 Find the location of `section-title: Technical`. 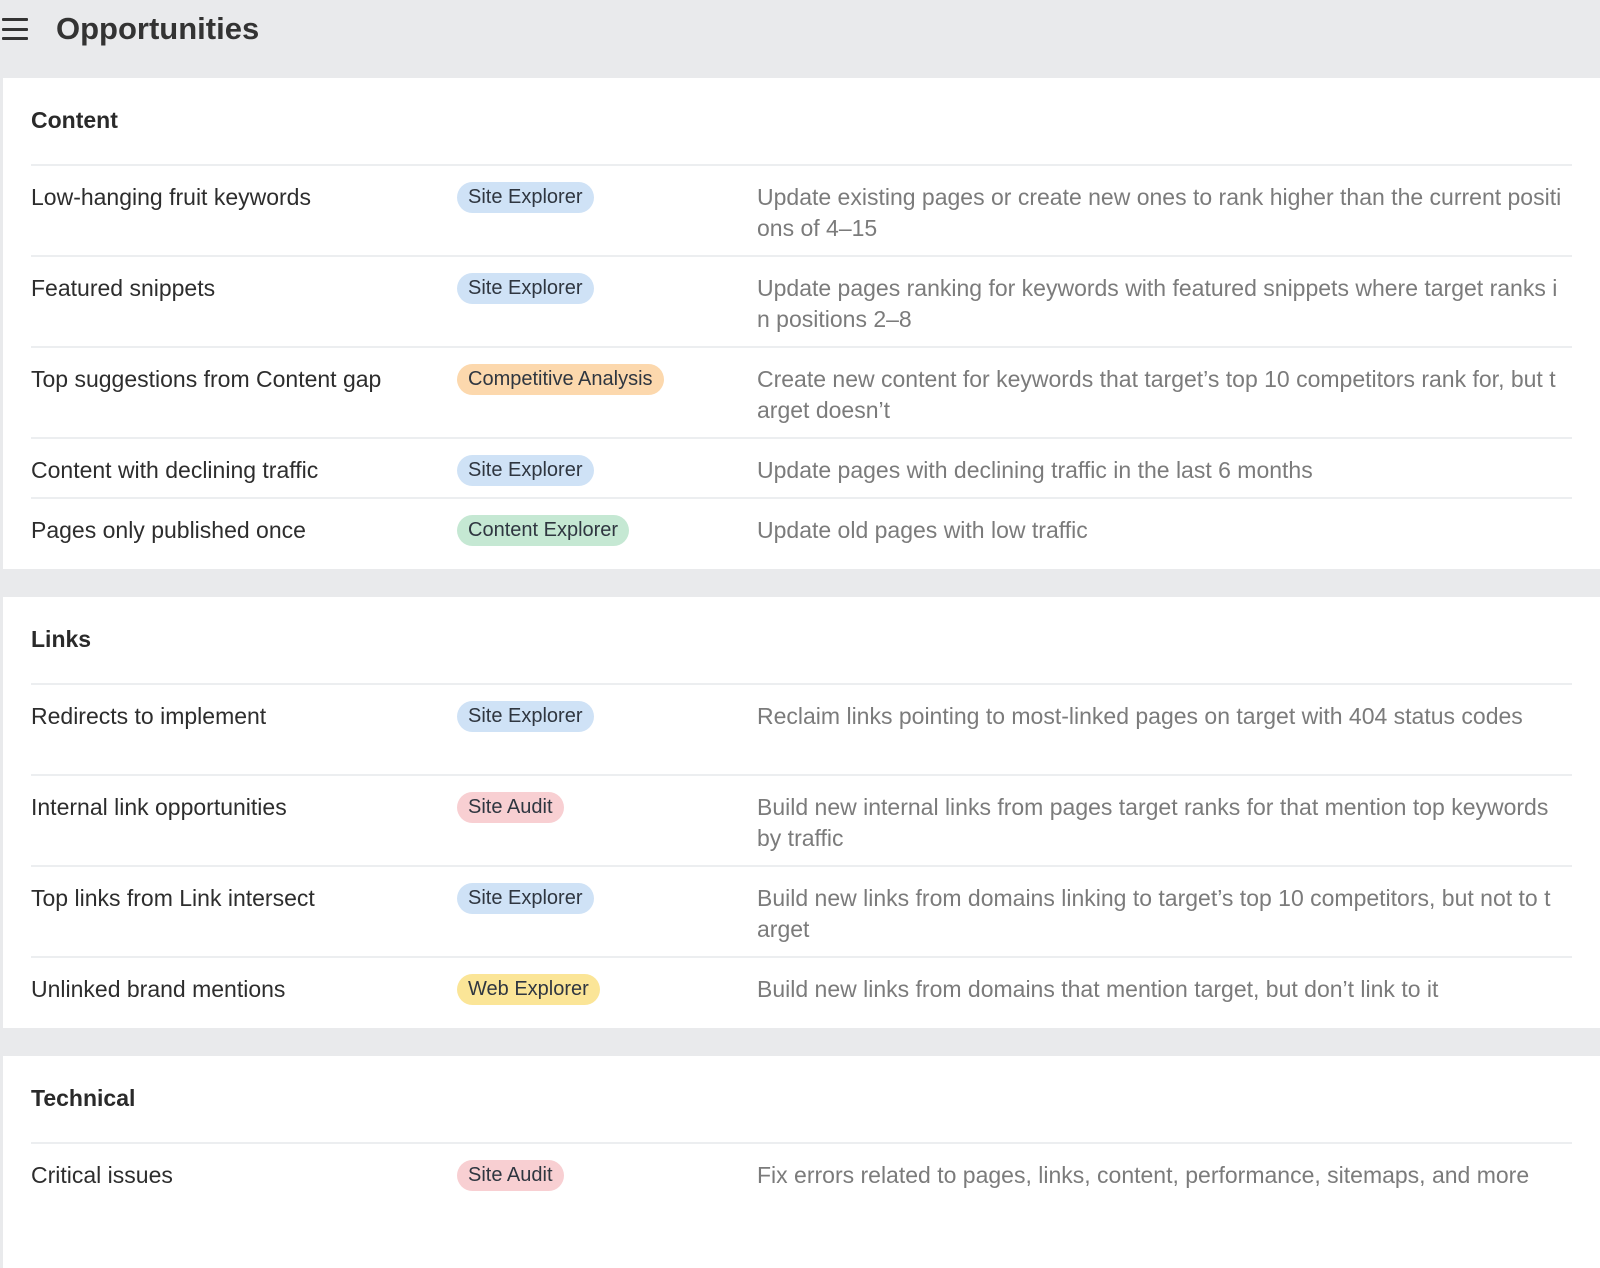

section-title: Technical is located at coordinates (83, 1098).